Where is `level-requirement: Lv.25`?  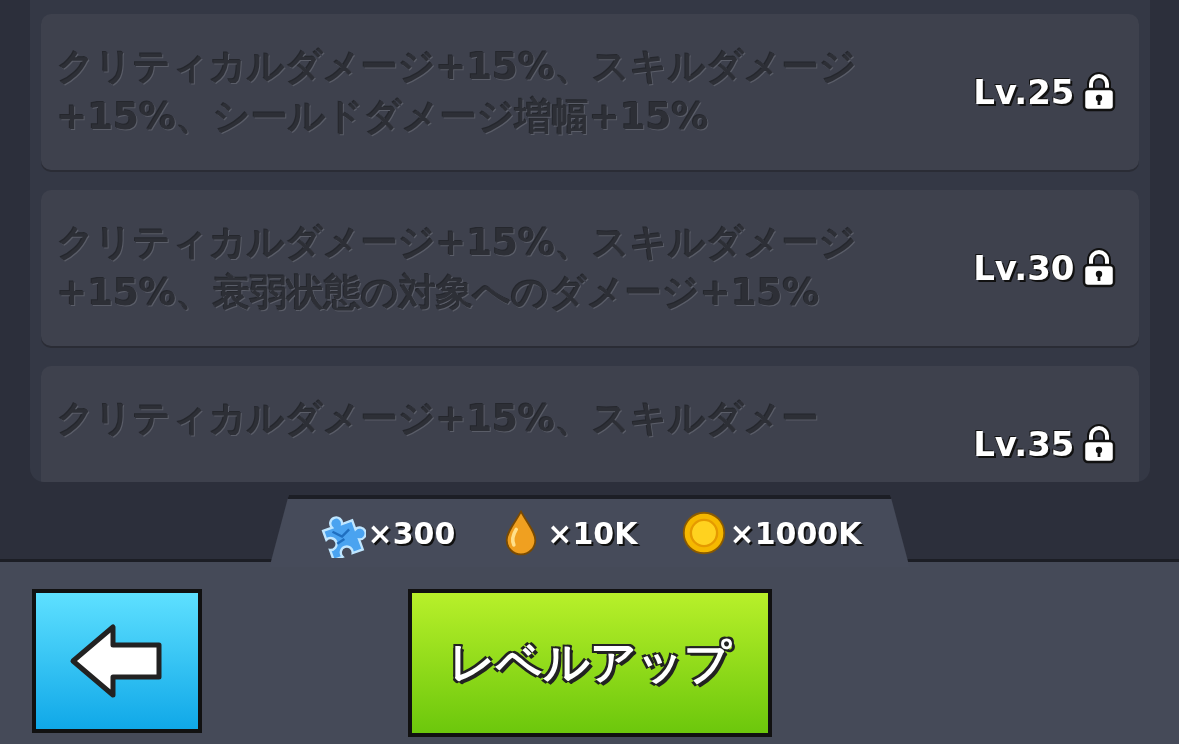 level-requirement: Lv.25 is located at coordinates (1024, 92).